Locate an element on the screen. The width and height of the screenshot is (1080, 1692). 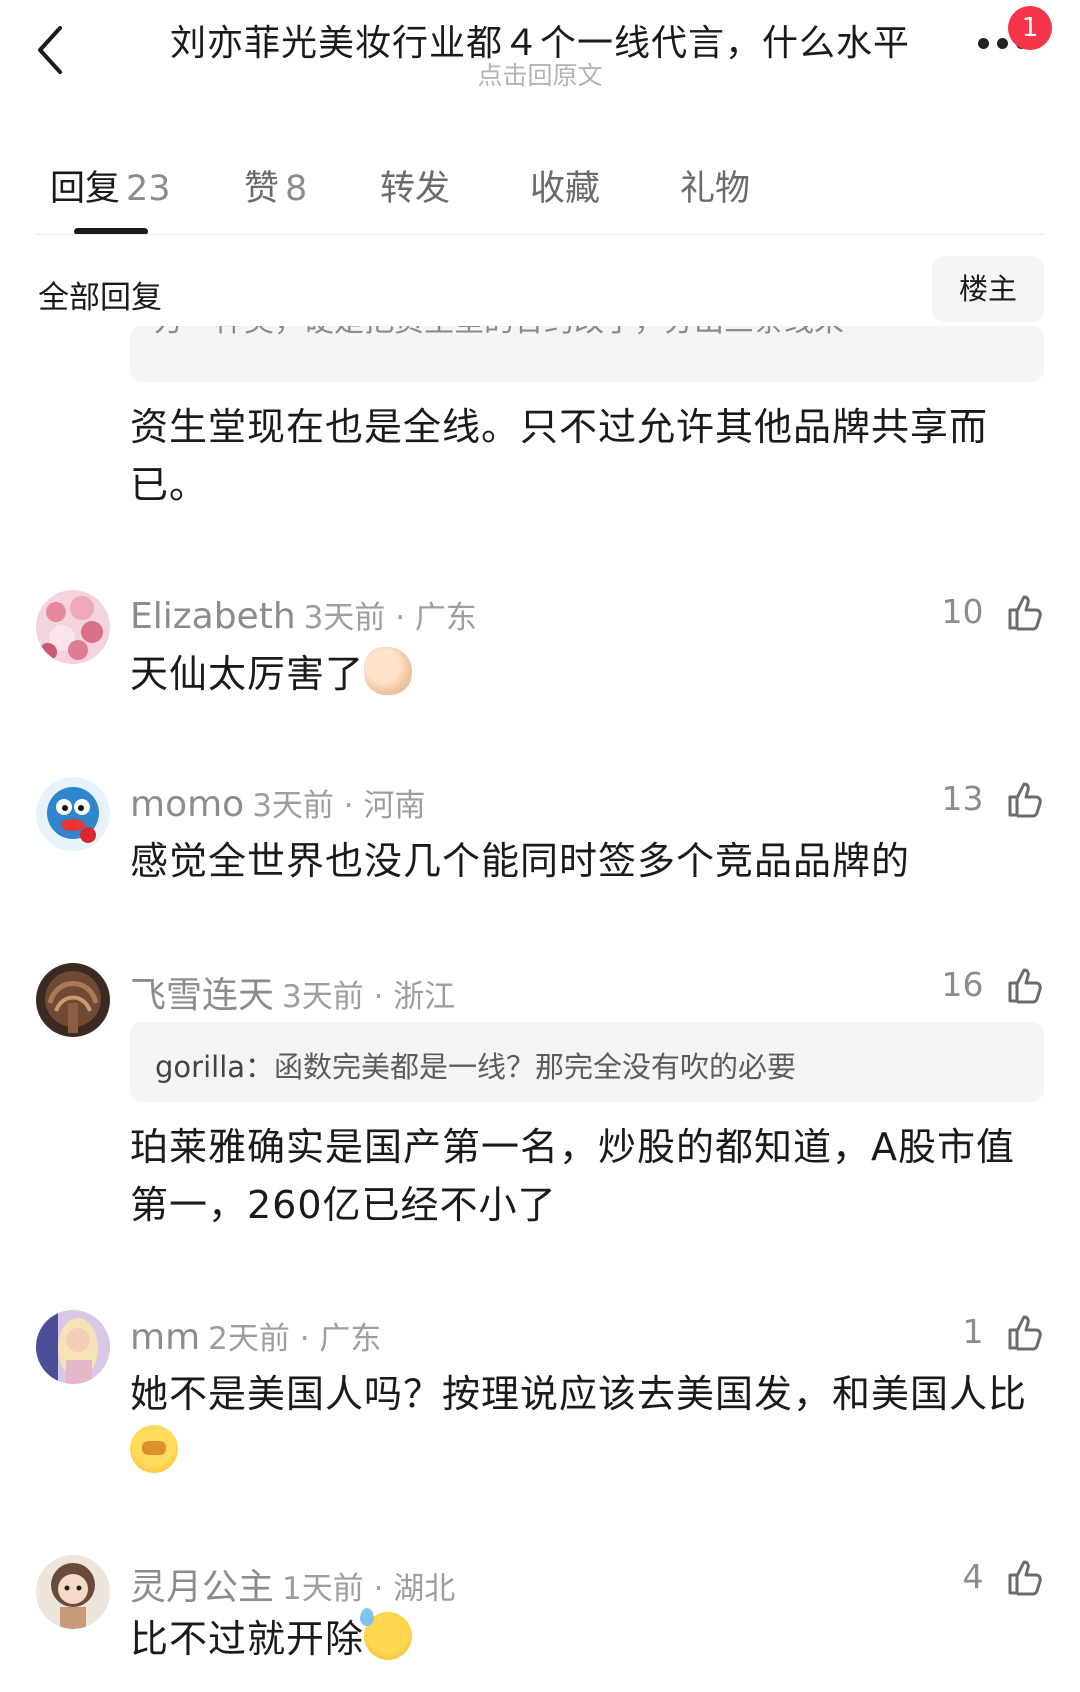
quoted-reply: gorilla：函数完美都是一线？那完全没有吹的必要 is located at coordinates (587, 1062).